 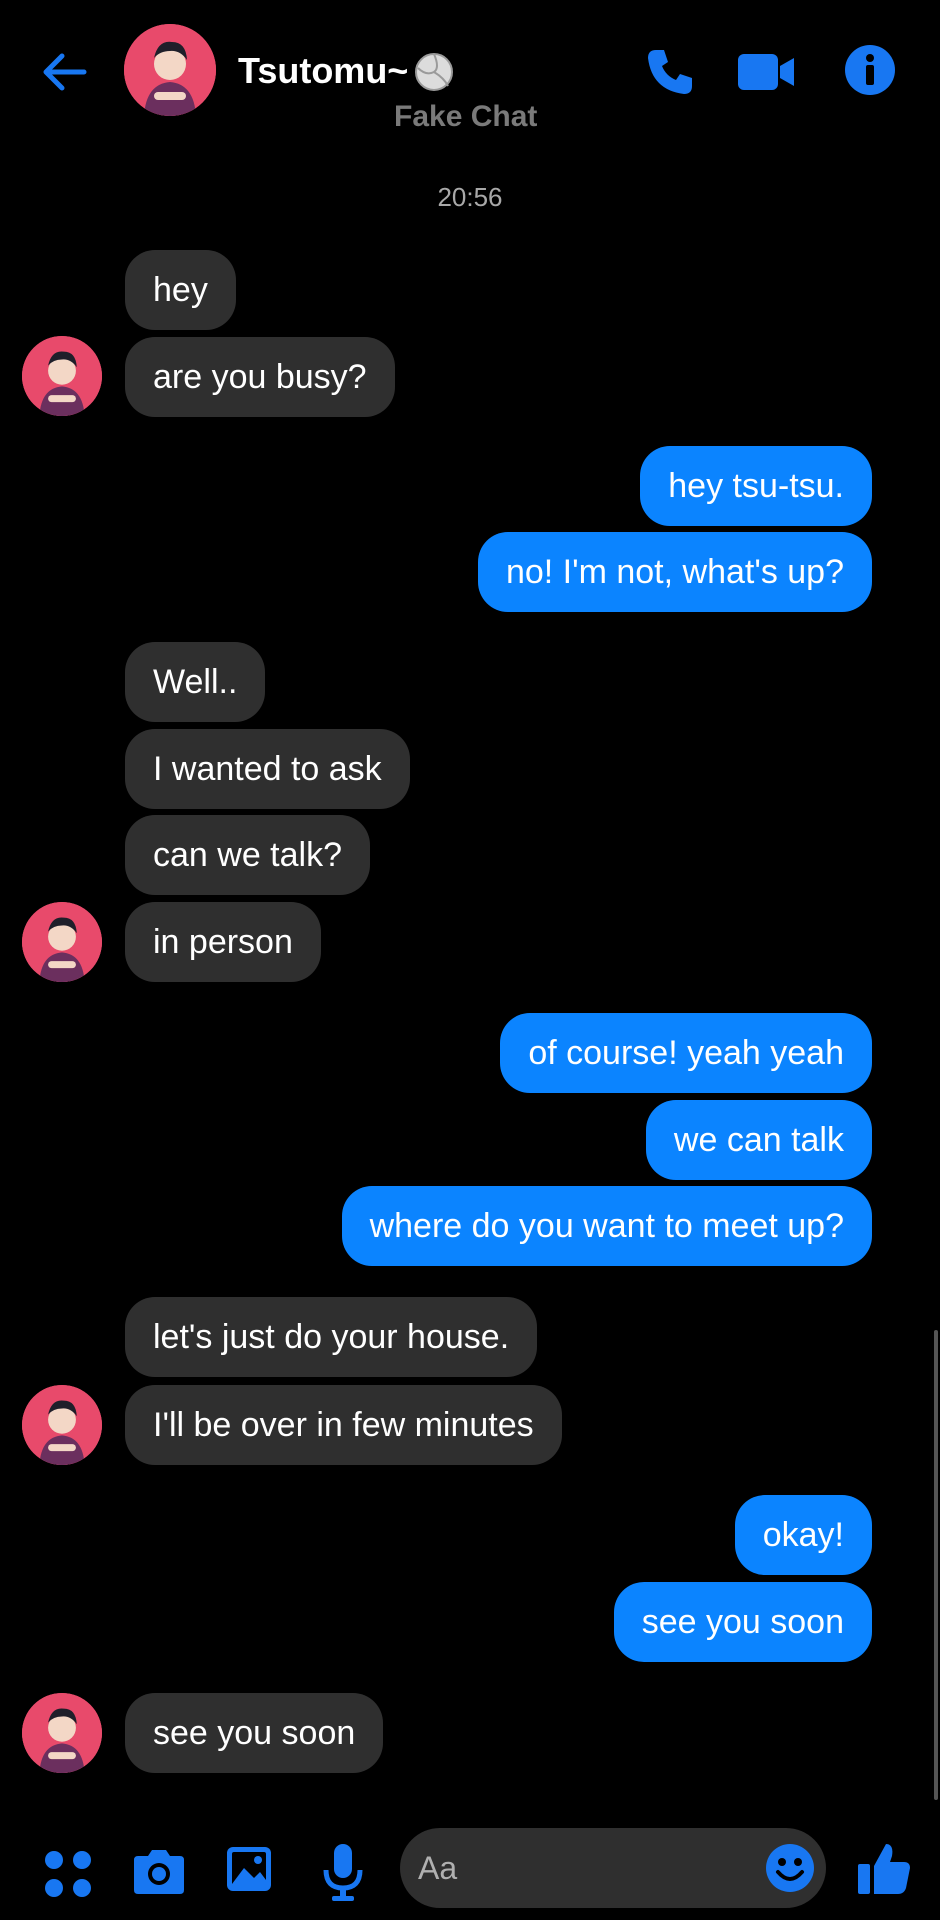 What do you see at coordinates (331, 1337) in the screenshot?
I see `message-bubble-incoming: let's just do your house.` at bounding box center [331, 1337].